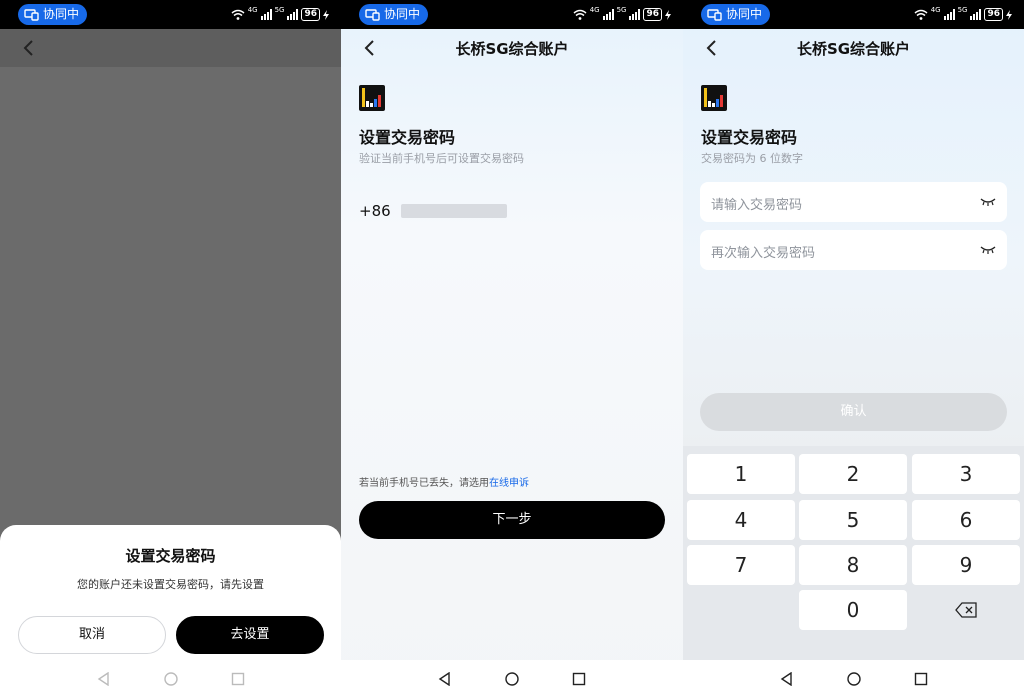 This screenshot has width=1024, height=697. What do you see at coordinates (741, 565) in the screenshot?
I see `key-7: 7` at bounding box center [741, 565].